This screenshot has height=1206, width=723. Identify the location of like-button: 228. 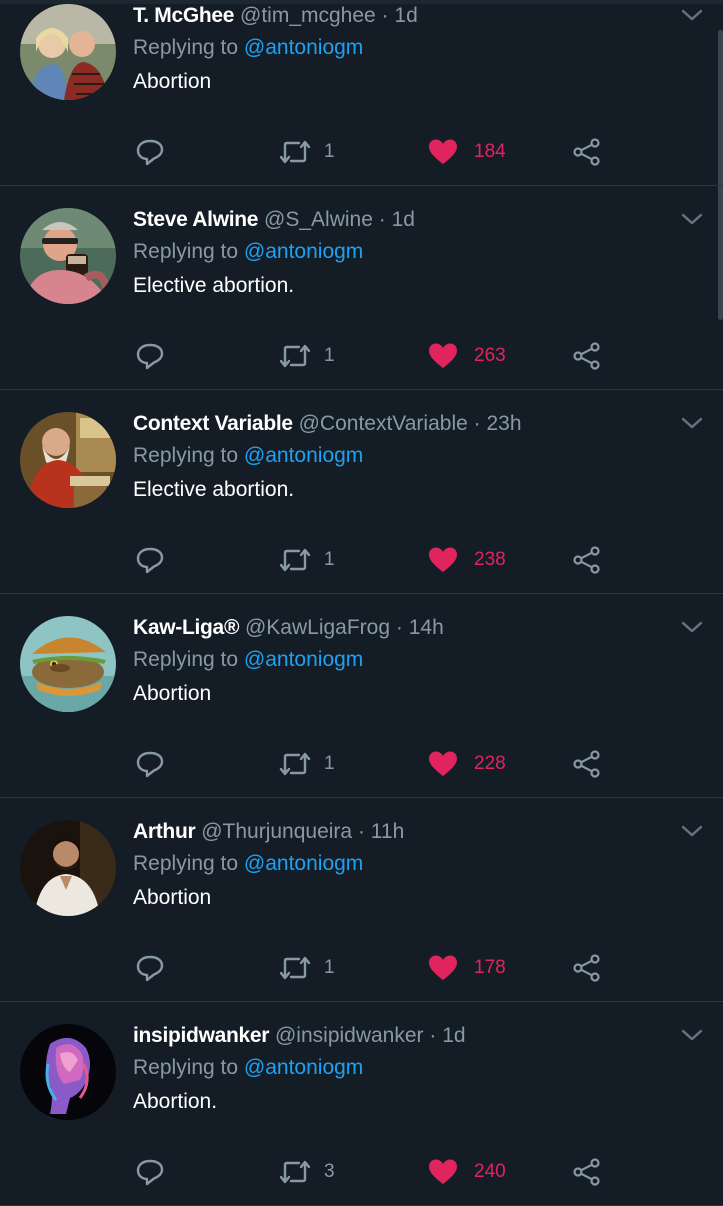
(467, 764).